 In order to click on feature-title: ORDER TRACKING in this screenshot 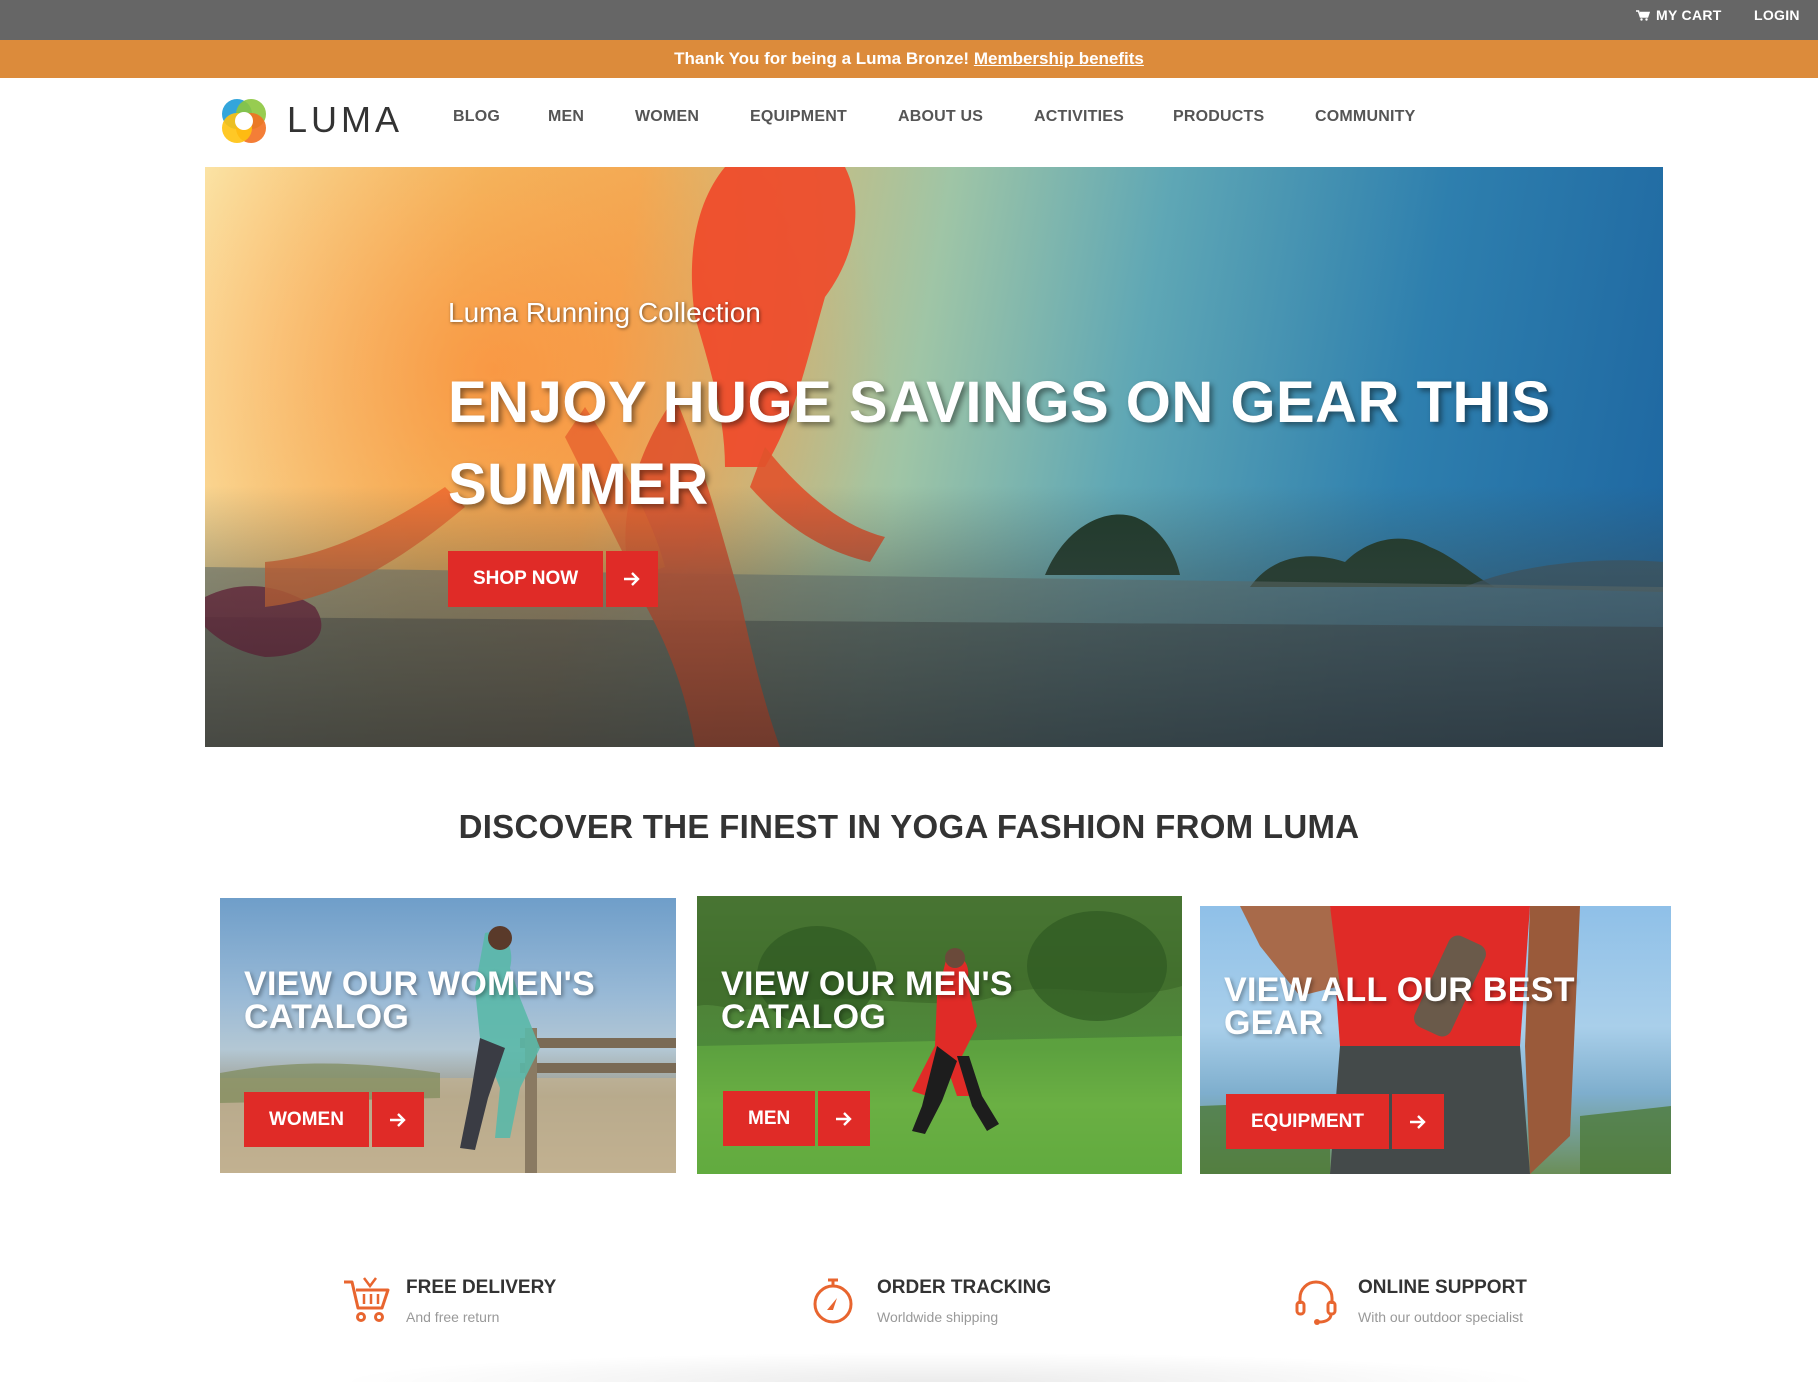, I will do `click(964, 1287)`.